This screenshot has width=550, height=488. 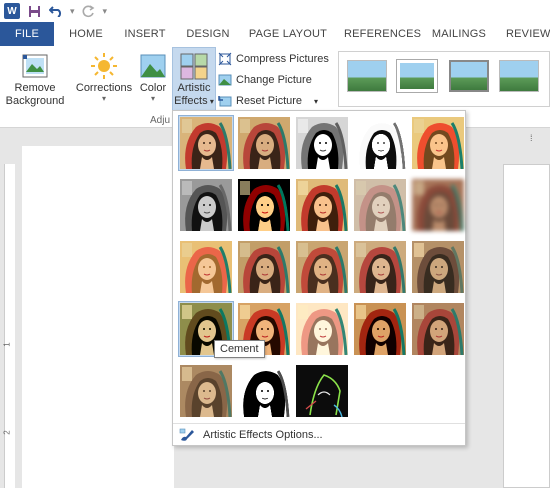 I want to click on effect-thumbnail-glow-diffused, so click(x=322, y=205).